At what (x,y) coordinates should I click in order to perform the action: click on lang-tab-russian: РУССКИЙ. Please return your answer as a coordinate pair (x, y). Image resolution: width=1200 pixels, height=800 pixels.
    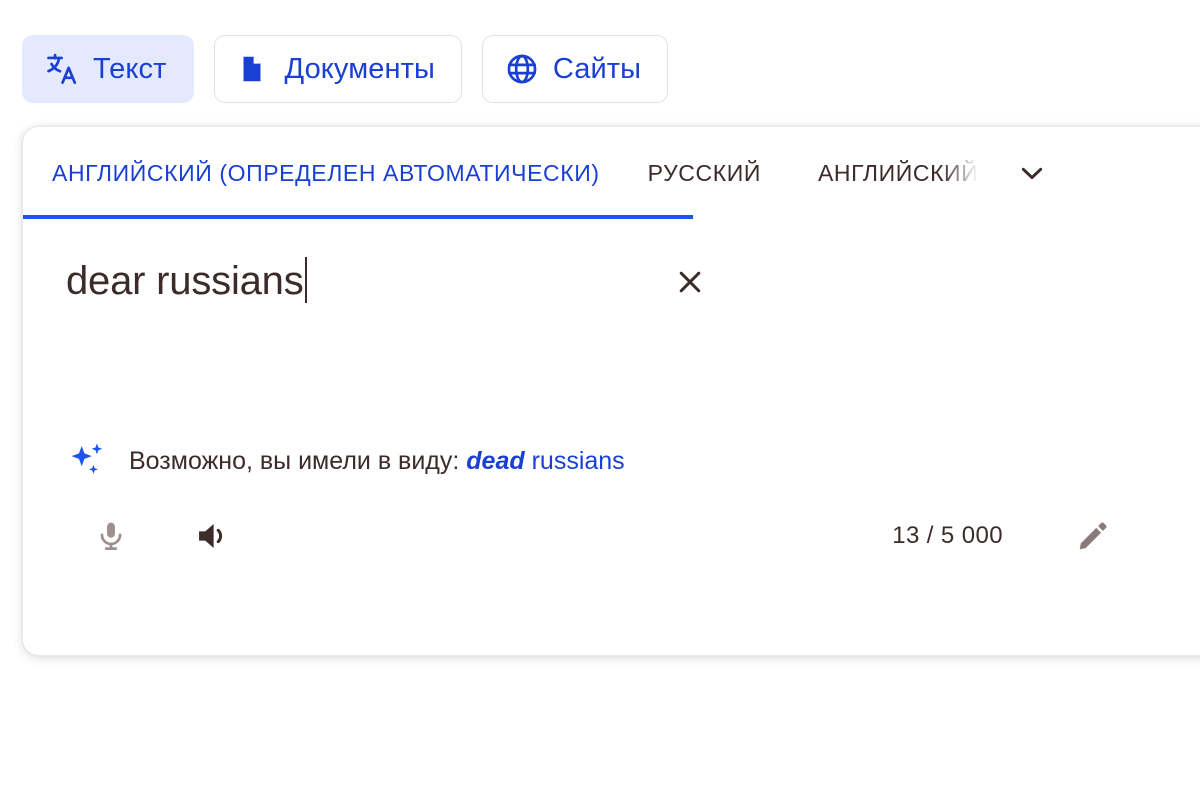
    Looking at the image, I should click on (704, 173).